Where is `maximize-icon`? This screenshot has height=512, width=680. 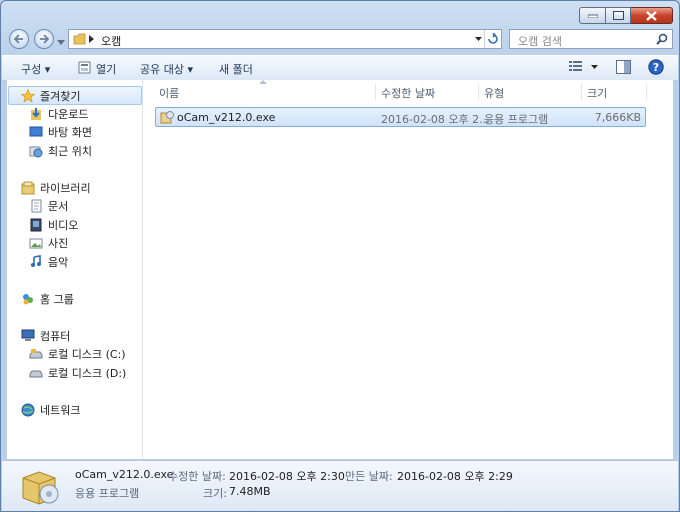 maximize-icon is located at coordinates (618, 15).